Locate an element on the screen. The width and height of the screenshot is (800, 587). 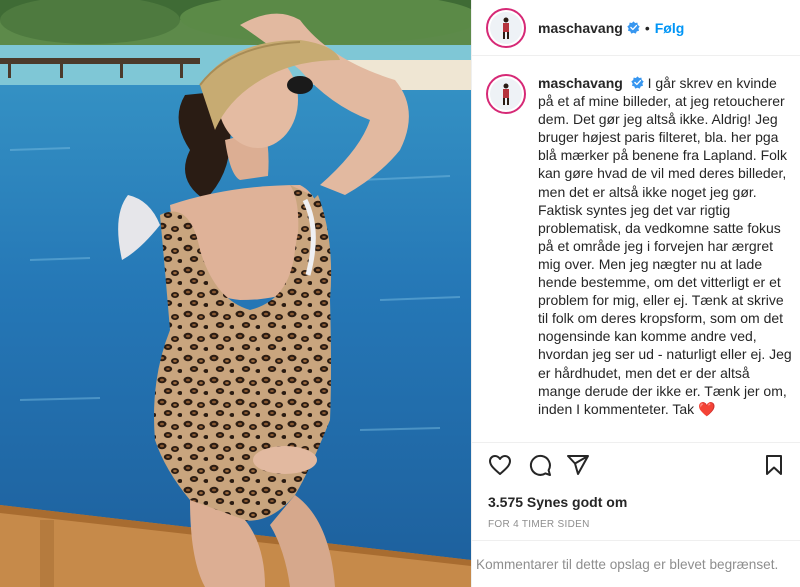
post-header: maschavang • Følg is located at coordinates (636, 28).